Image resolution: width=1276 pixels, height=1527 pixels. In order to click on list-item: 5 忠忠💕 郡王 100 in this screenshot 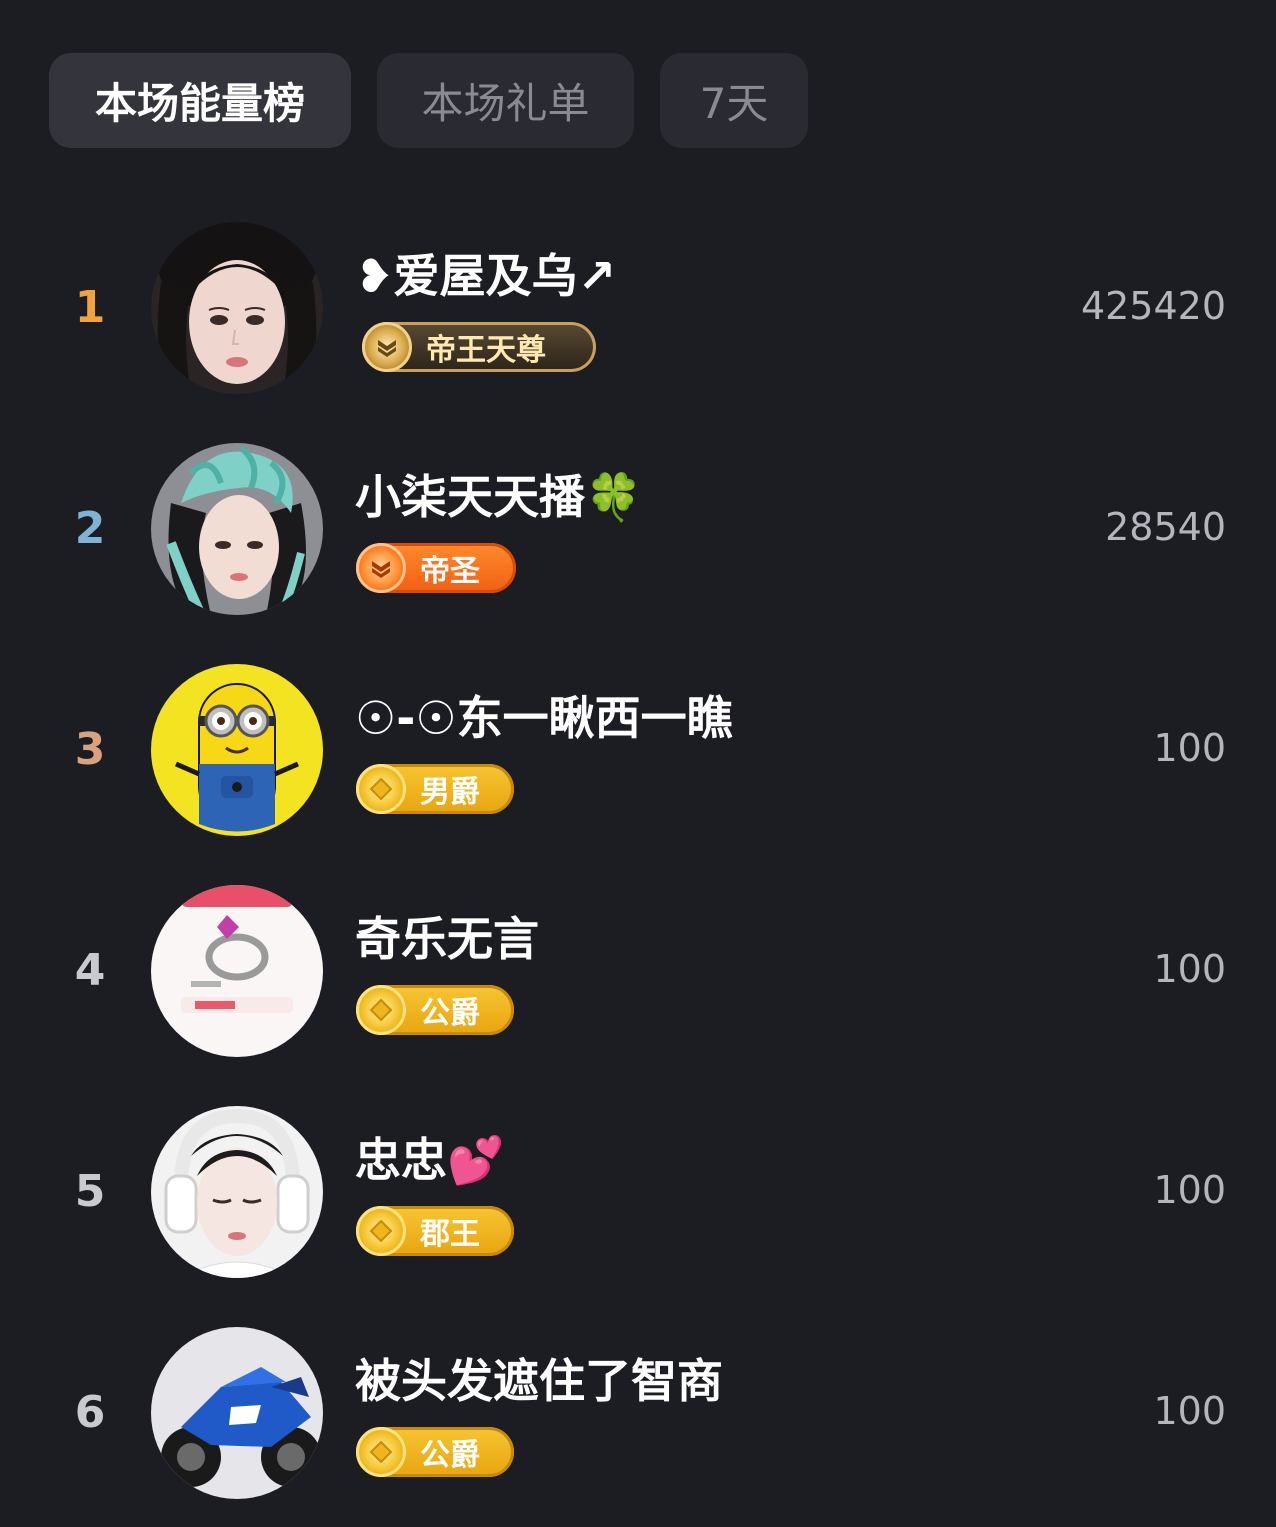, I will do `click(638, 1206)`.